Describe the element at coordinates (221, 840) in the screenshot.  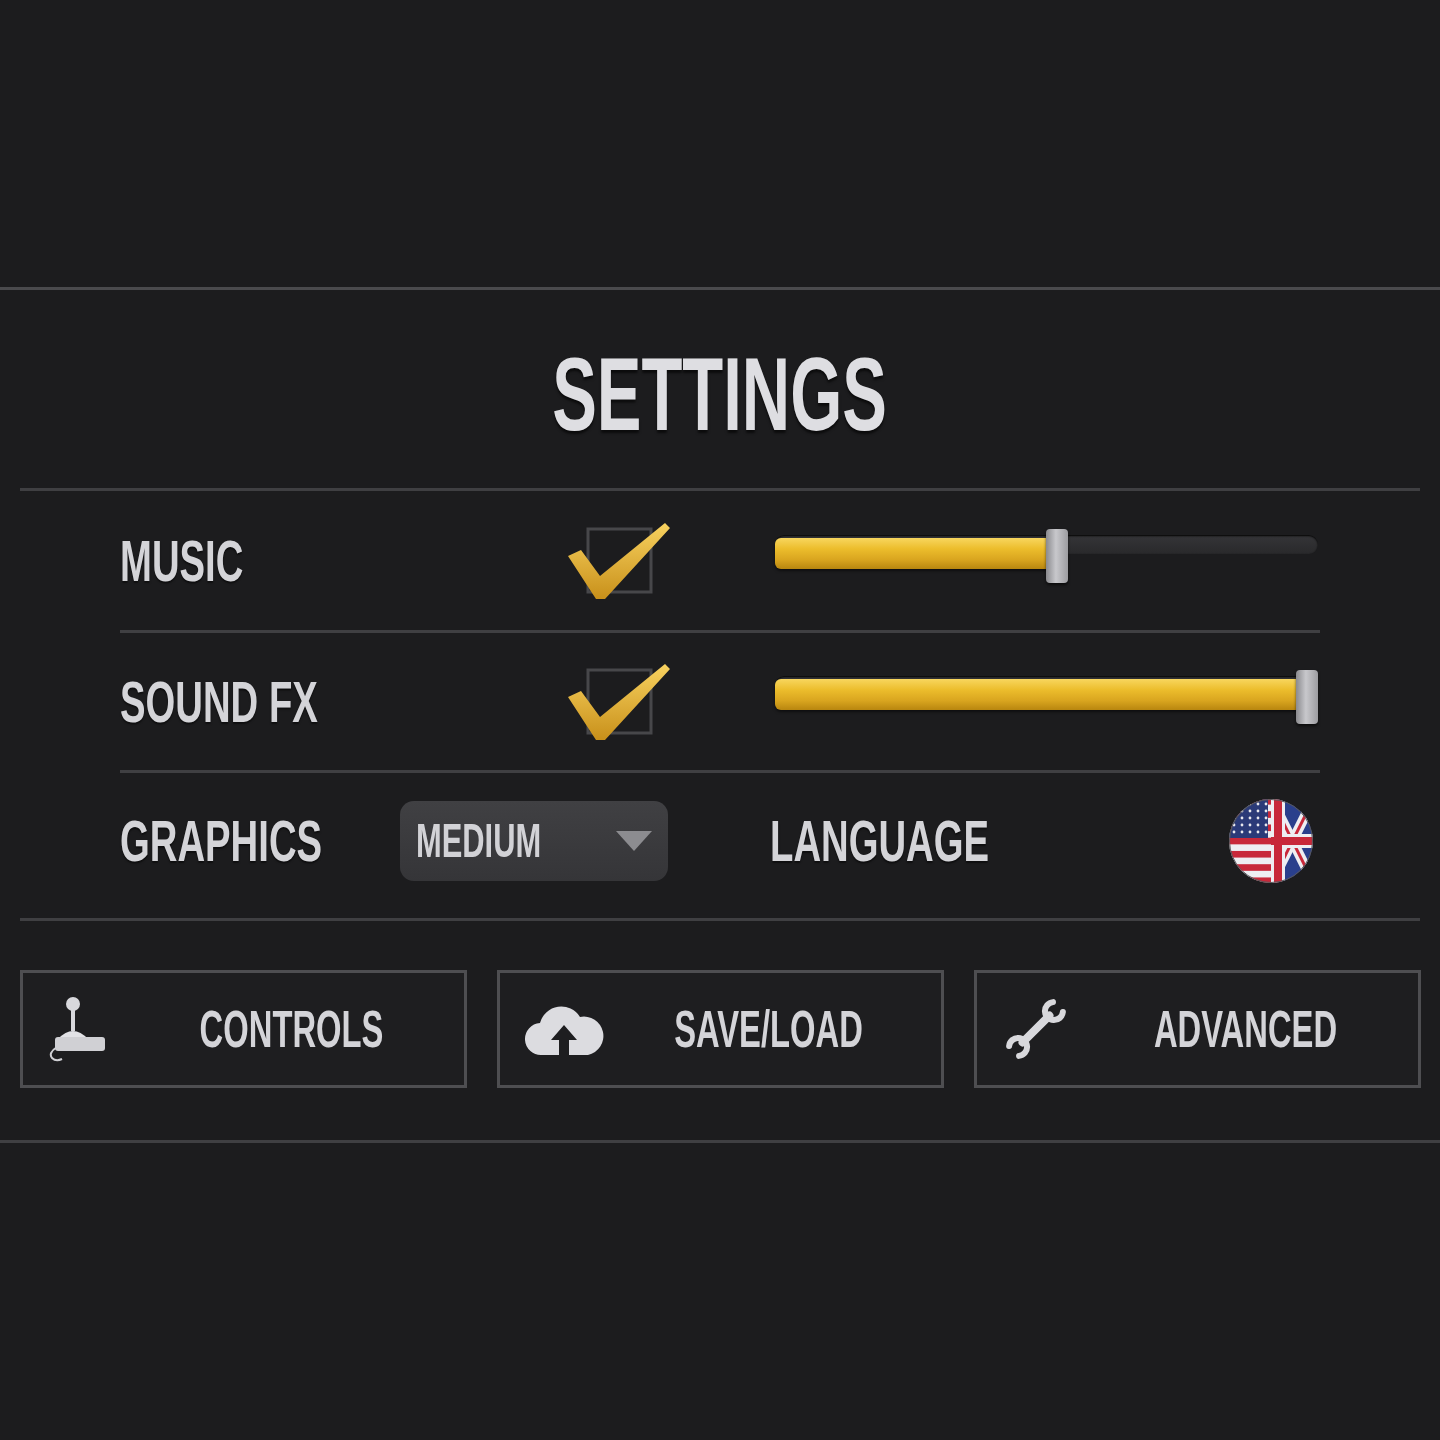
I see `setting-label: GRAPHICS` at that location.